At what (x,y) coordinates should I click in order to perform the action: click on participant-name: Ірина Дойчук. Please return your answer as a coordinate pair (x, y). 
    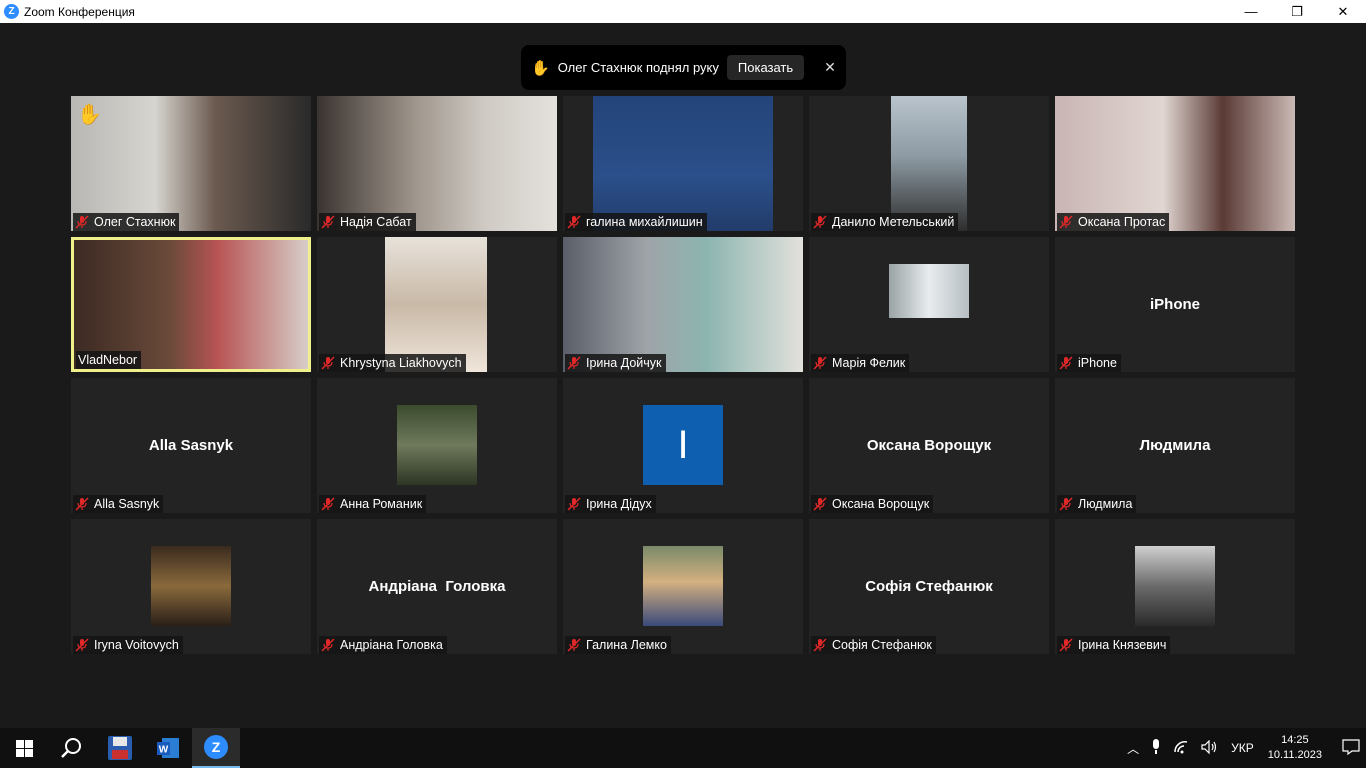
    Looking at the image, I should click on (624, 363).